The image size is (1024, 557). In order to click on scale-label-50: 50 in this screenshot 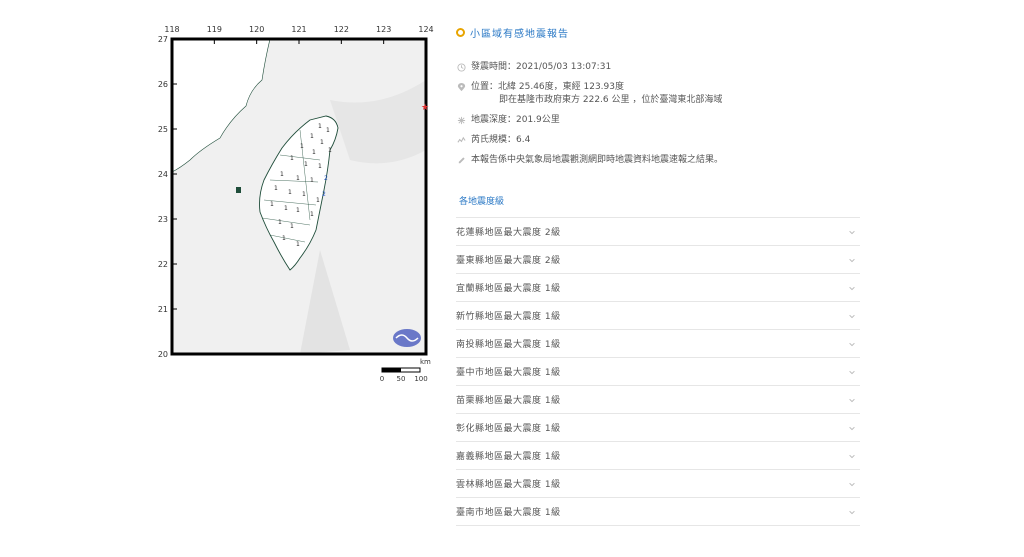, I will do `click(401, 379)`.